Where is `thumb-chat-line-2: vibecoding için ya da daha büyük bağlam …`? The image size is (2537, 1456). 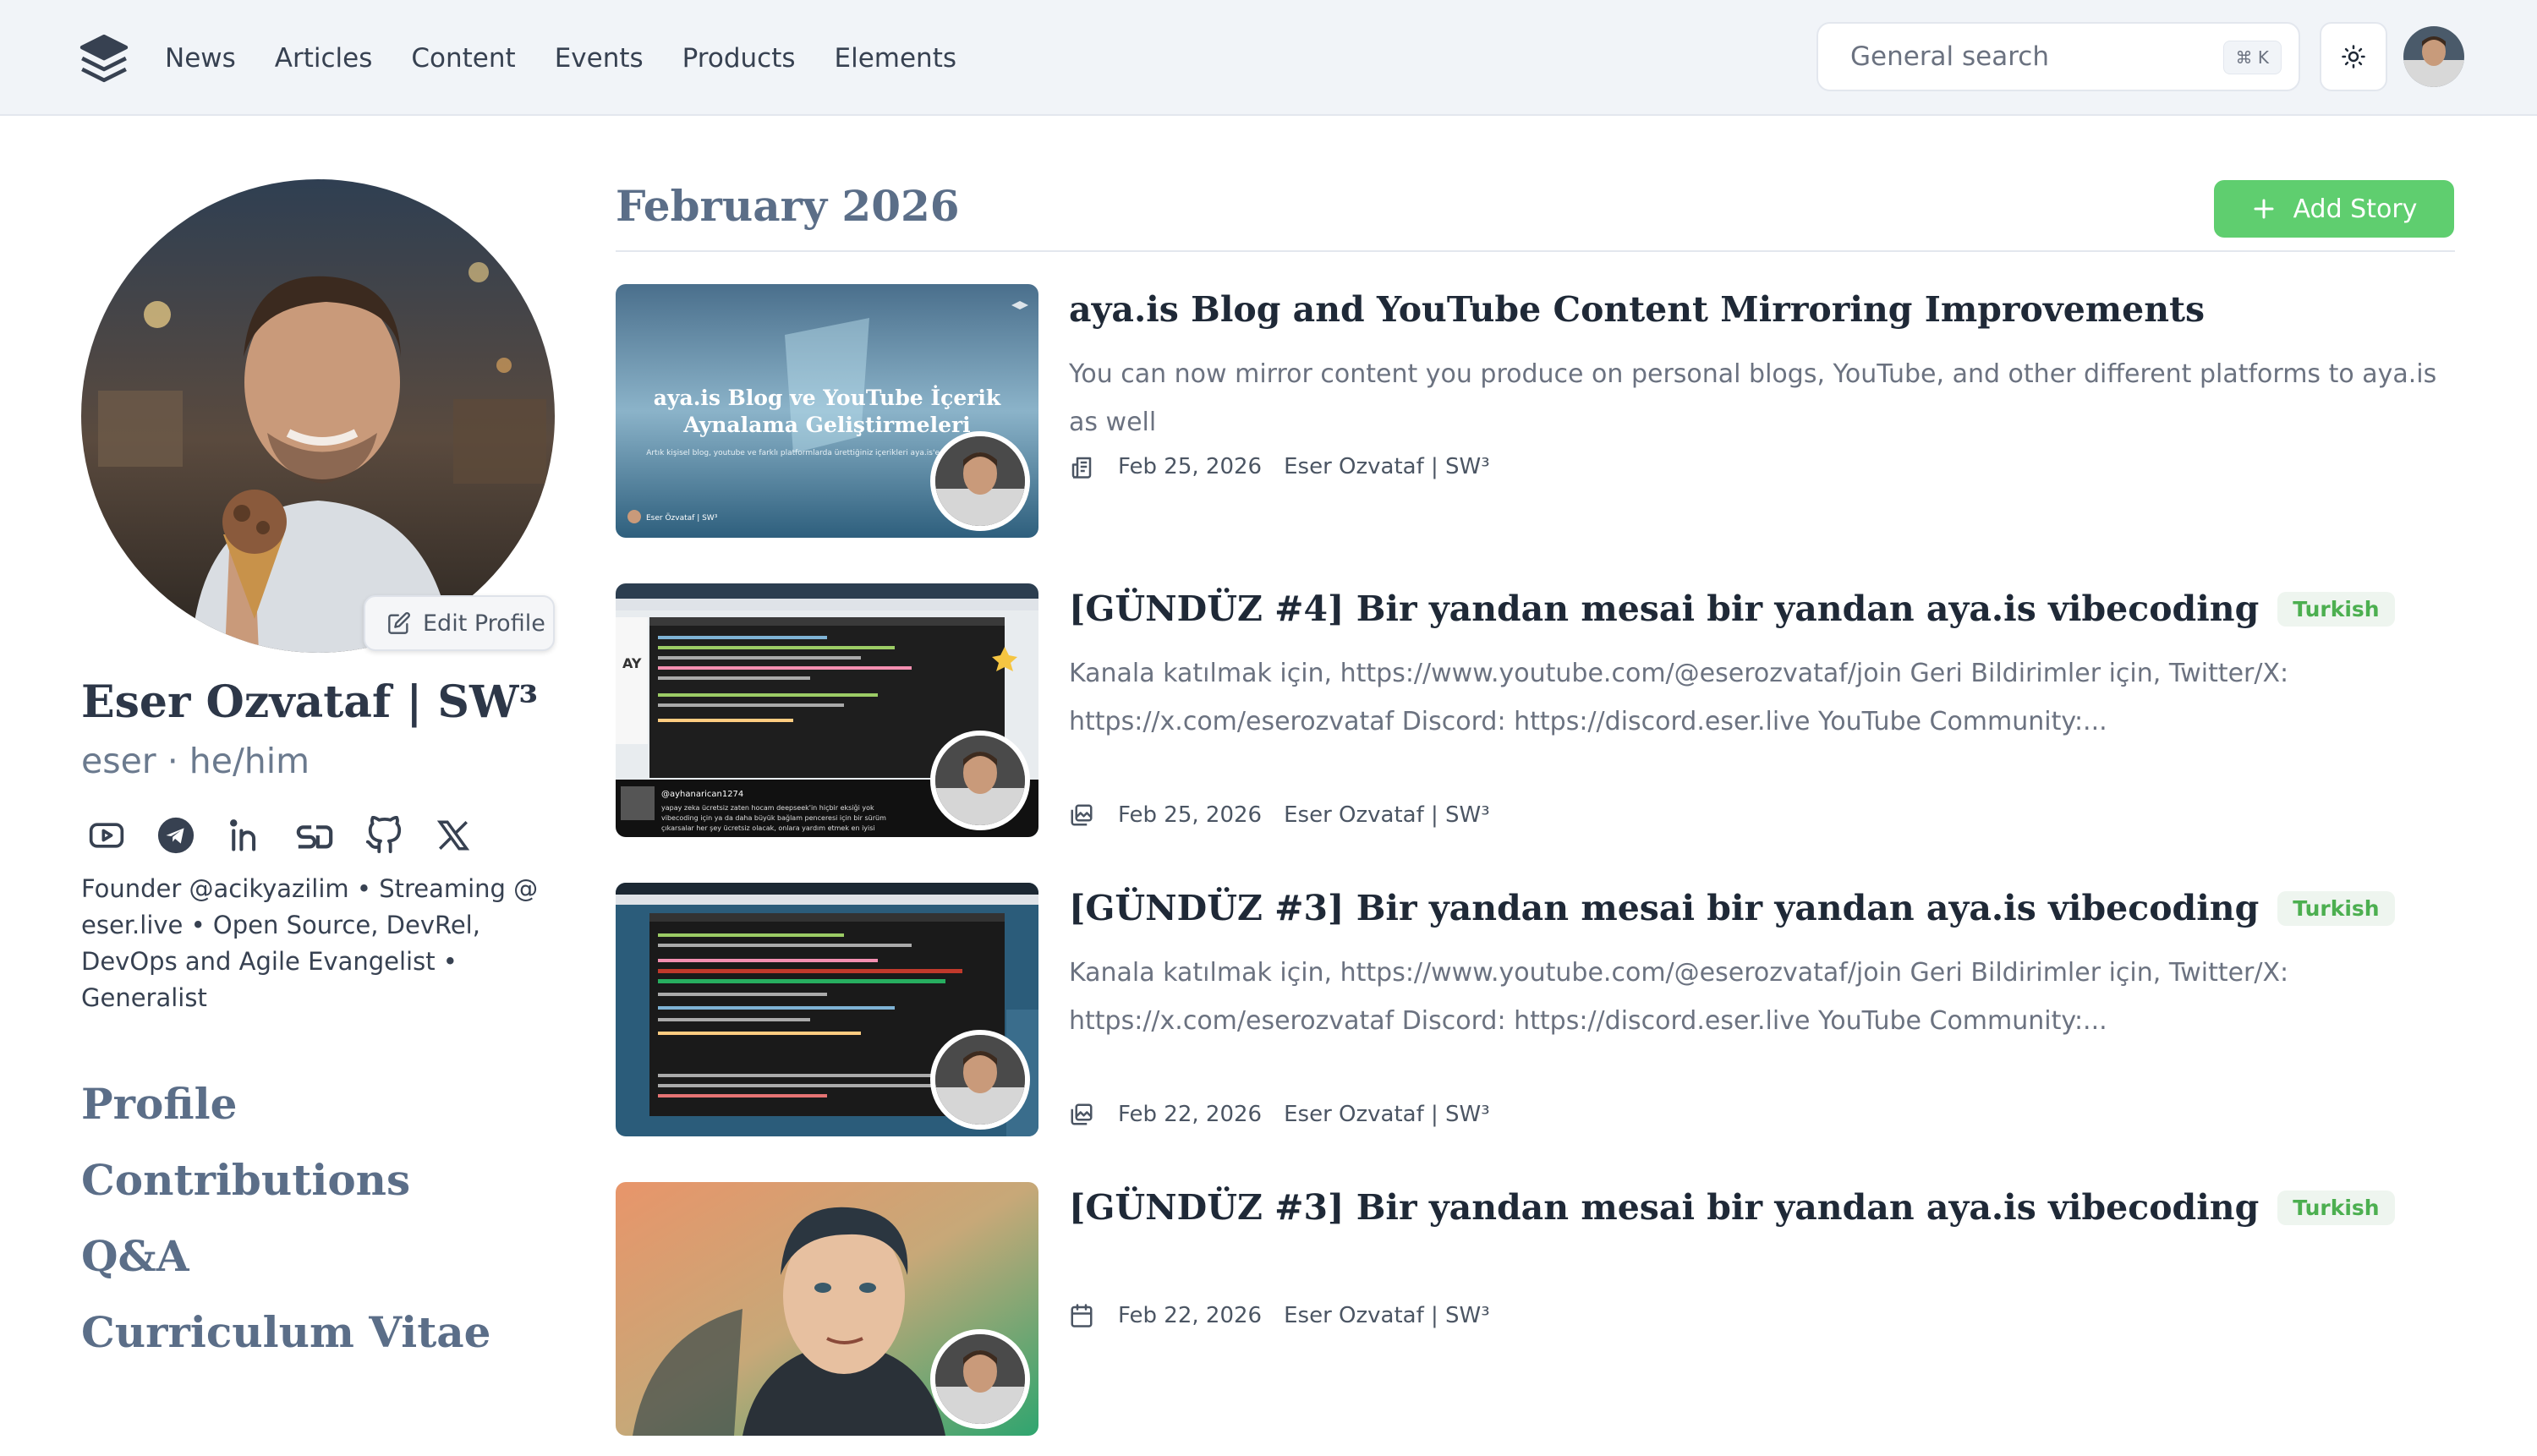 thumb-chat-line-2: vibecoding için ya da daha büyük bağlam … is located at coordinates (773, 818).